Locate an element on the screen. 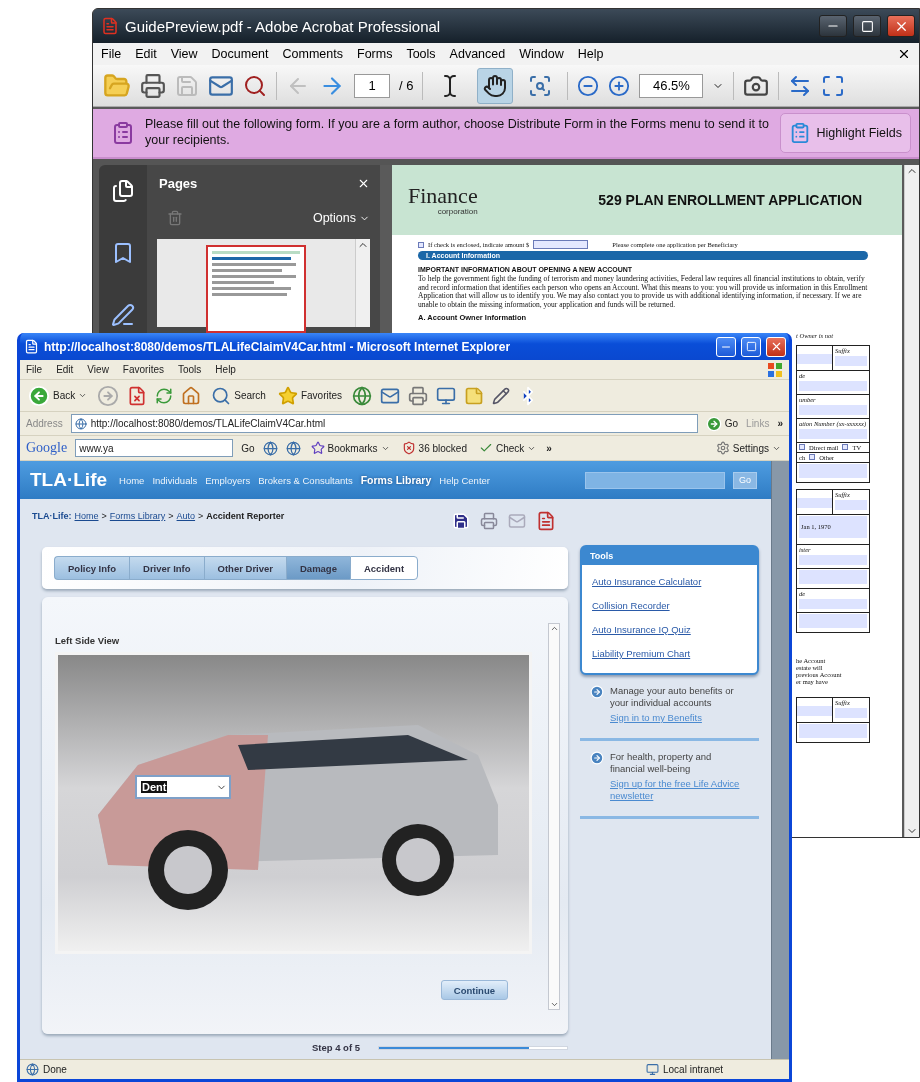 Image resolution: width=920 pixels, height=1082 pixels. back-button: Back is located at coordinates (58, 395).